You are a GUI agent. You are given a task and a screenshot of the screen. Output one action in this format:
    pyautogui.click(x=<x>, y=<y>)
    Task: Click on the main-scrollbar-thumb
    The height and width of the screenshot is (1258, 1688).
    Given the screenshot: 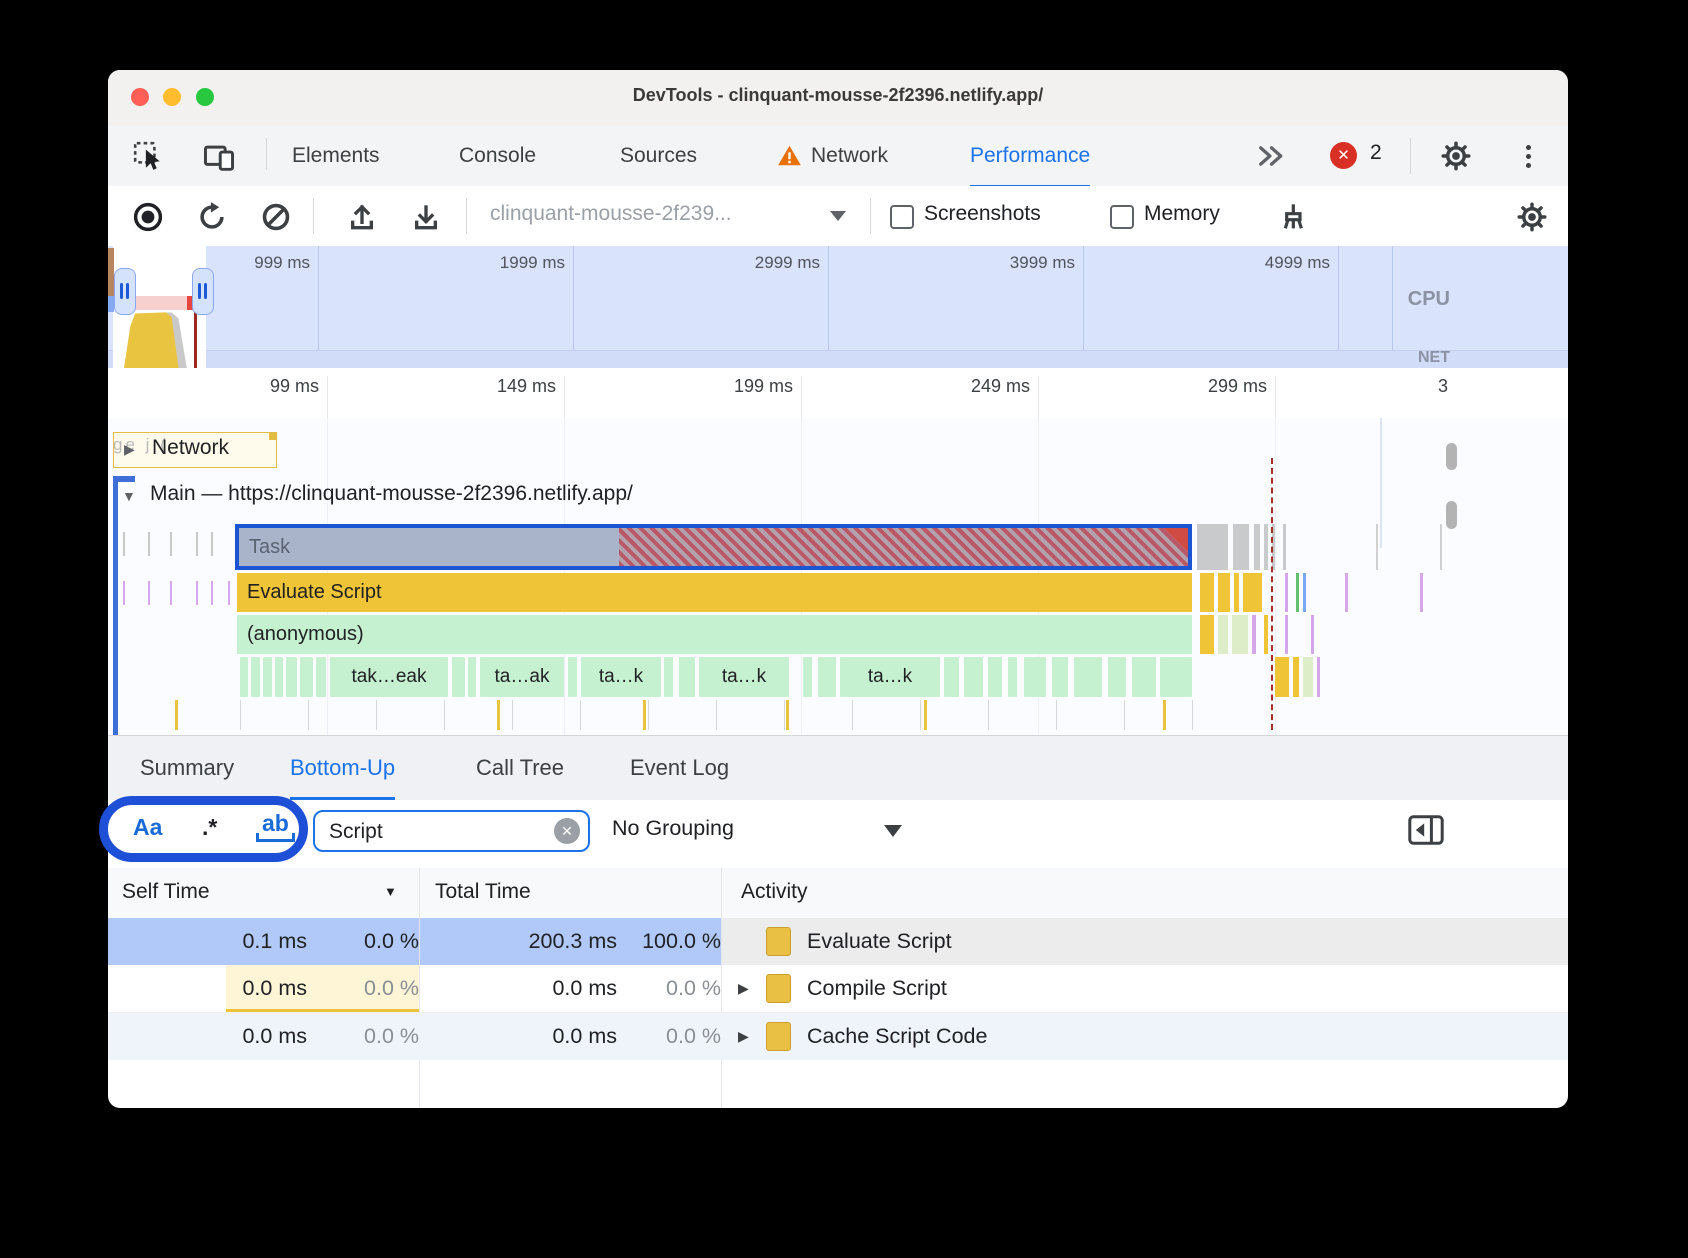 What is the action you would take?
    pyautogui.click(x=1451, y=515)
    